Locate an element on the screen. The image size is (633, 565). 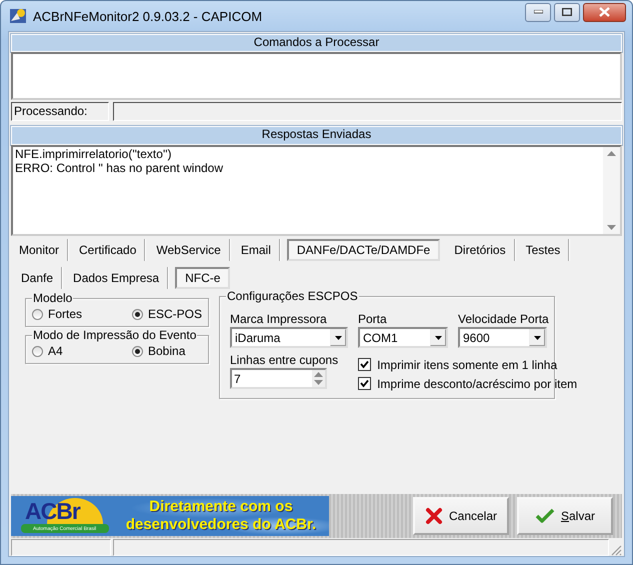
checkbox-label: Imprimir itens somente em 1 linha is located at coordinates (467, 365).